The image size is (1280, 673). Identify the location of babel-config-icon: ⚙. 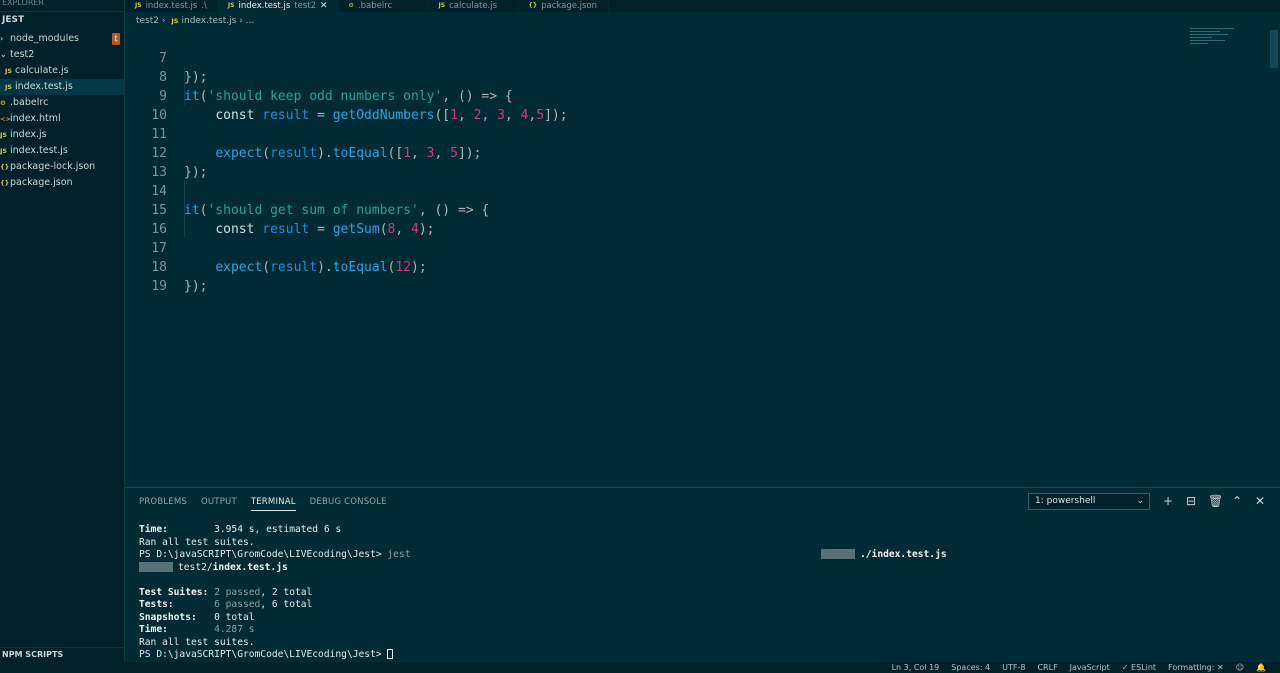
(351, 5).